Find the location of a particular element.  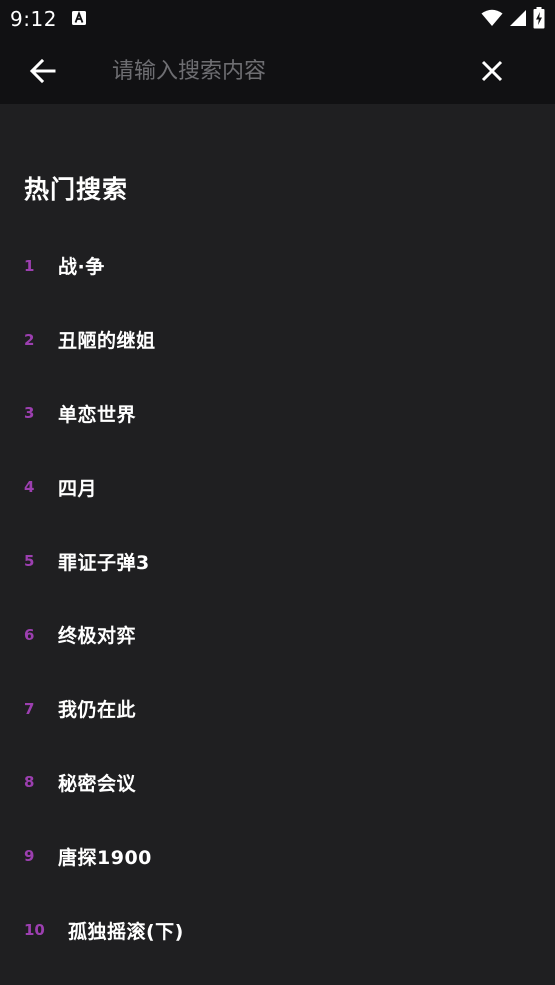

hot-search-item: 8 秘密会议 is located at coordinates (277, 783).